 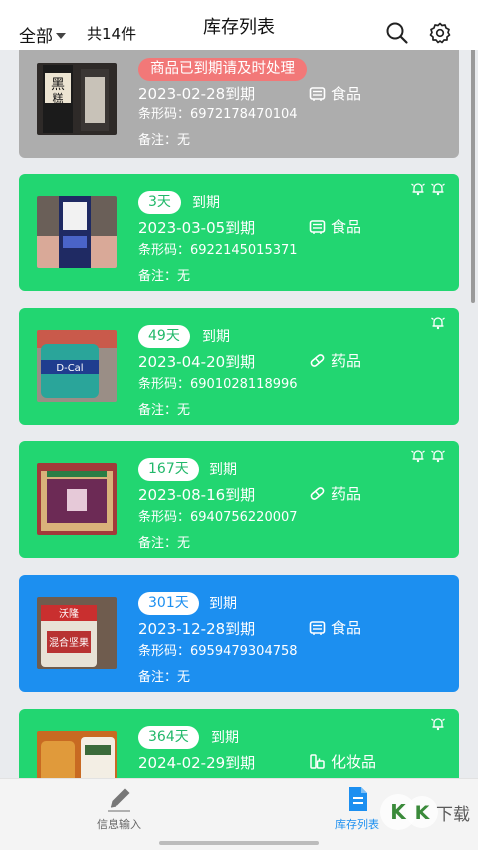 What do you see at coordinates (36, 37) in the screenshot?
I see `filter-label: 全部` at bounding box center [36, 37].